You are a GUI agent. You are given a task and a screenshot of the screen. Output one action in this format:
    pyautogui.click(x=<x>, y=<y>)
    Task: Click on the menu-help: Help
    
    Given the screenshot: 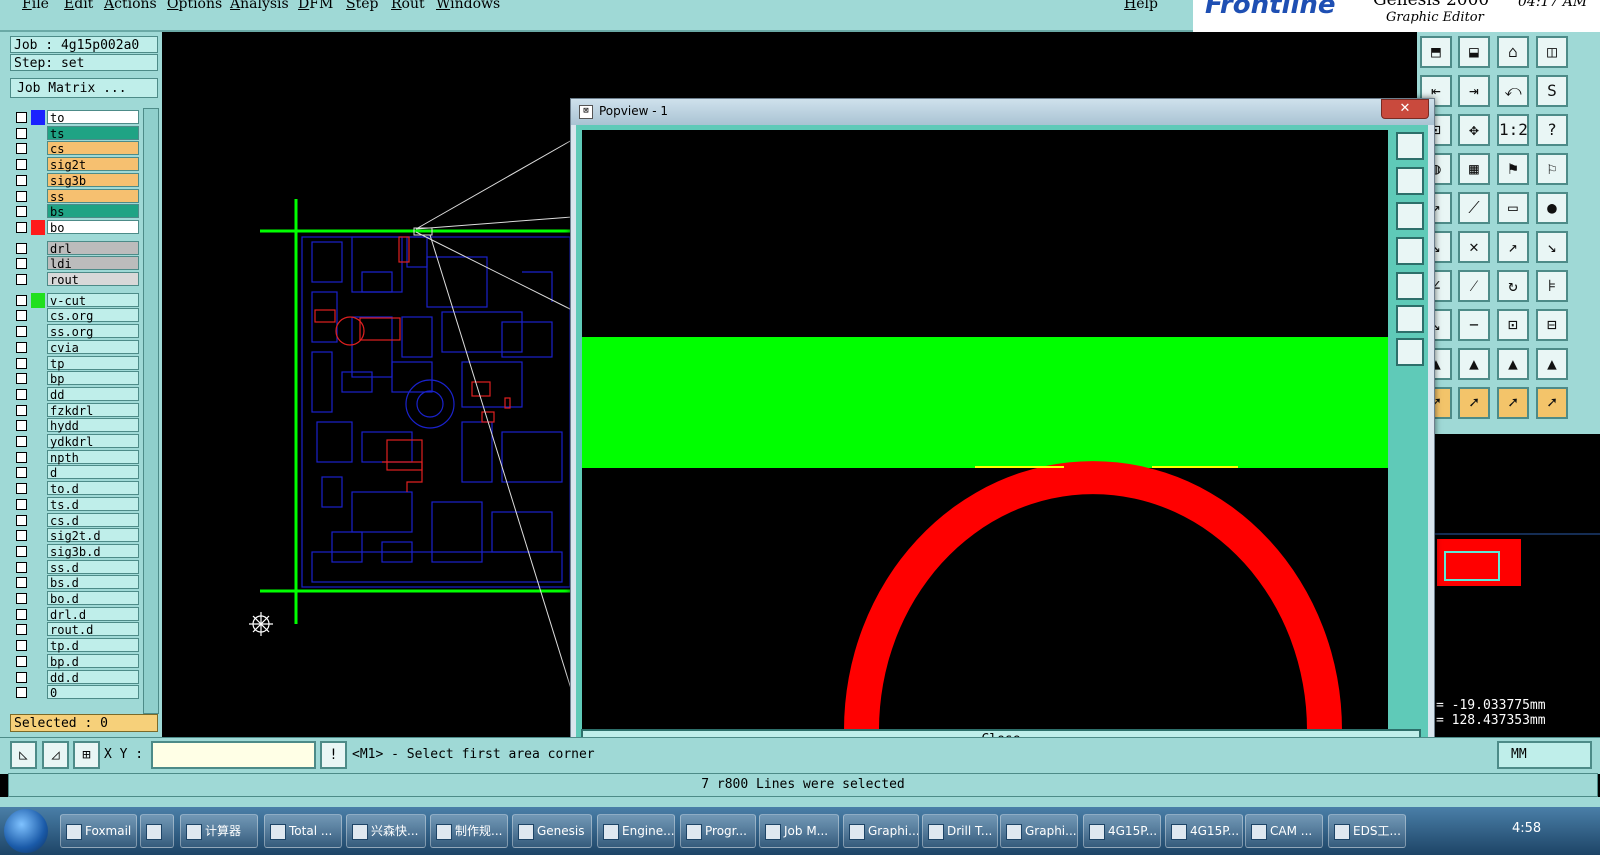 What is the action you would take?
    pyautogui.click(x=1141, y=6)
    